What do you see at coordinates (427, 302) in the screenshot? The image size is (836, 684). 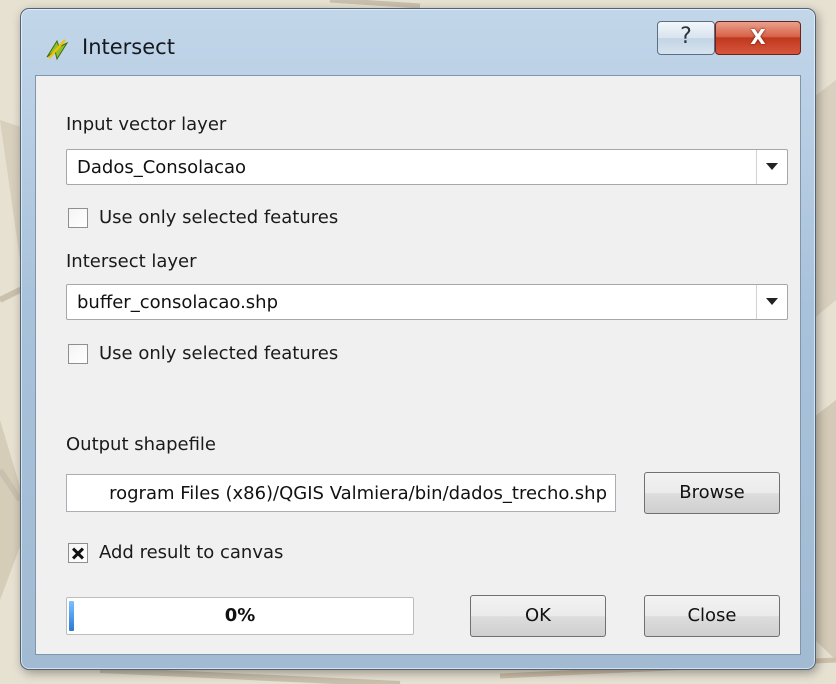 I see `intersect-layer-combobox: buffer_consolacao.shp` at bounding box center [427, 302].